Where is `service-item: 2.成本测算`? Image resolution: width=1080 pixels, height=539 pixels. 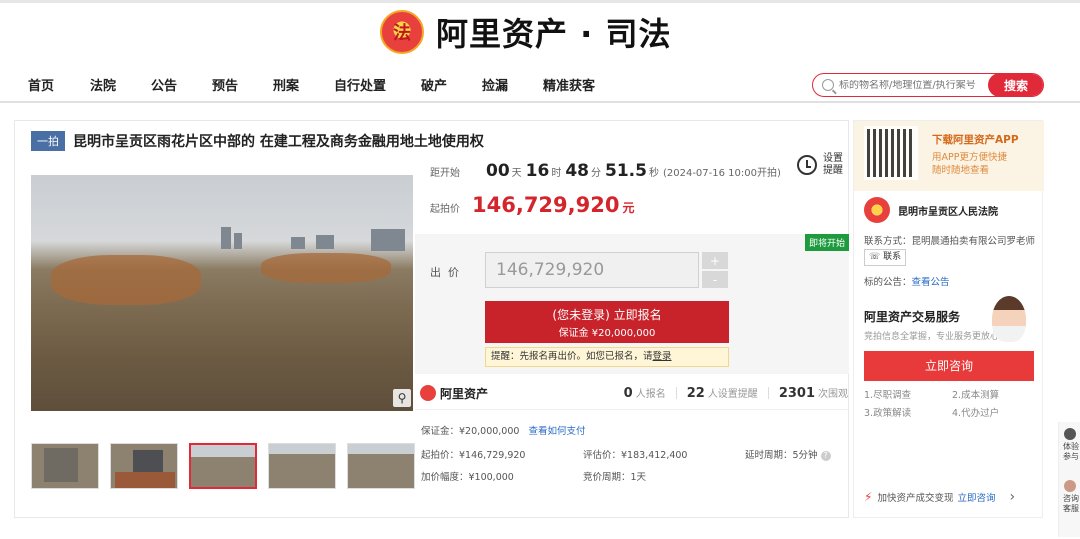 service-item: 2.成本测算 is located at coordinates (996, 394).